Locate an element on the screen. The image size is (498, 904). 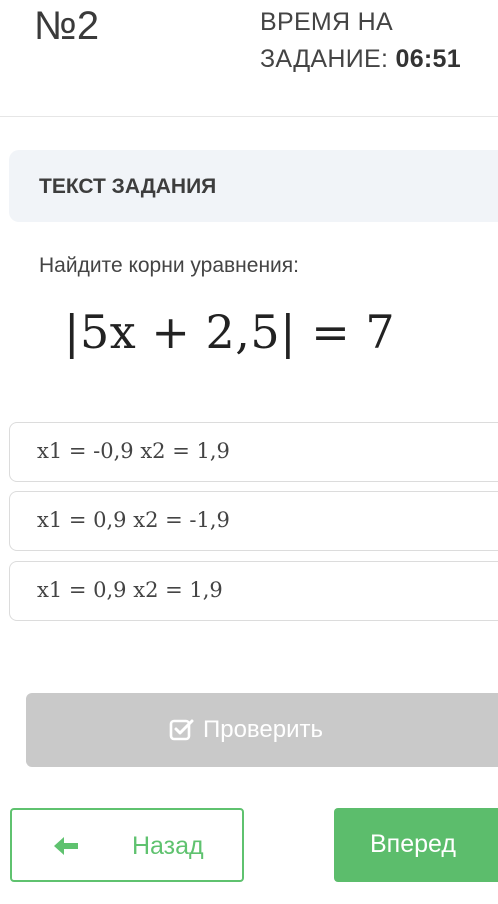
next-button: Вперед is located at coordinates (416, 845).